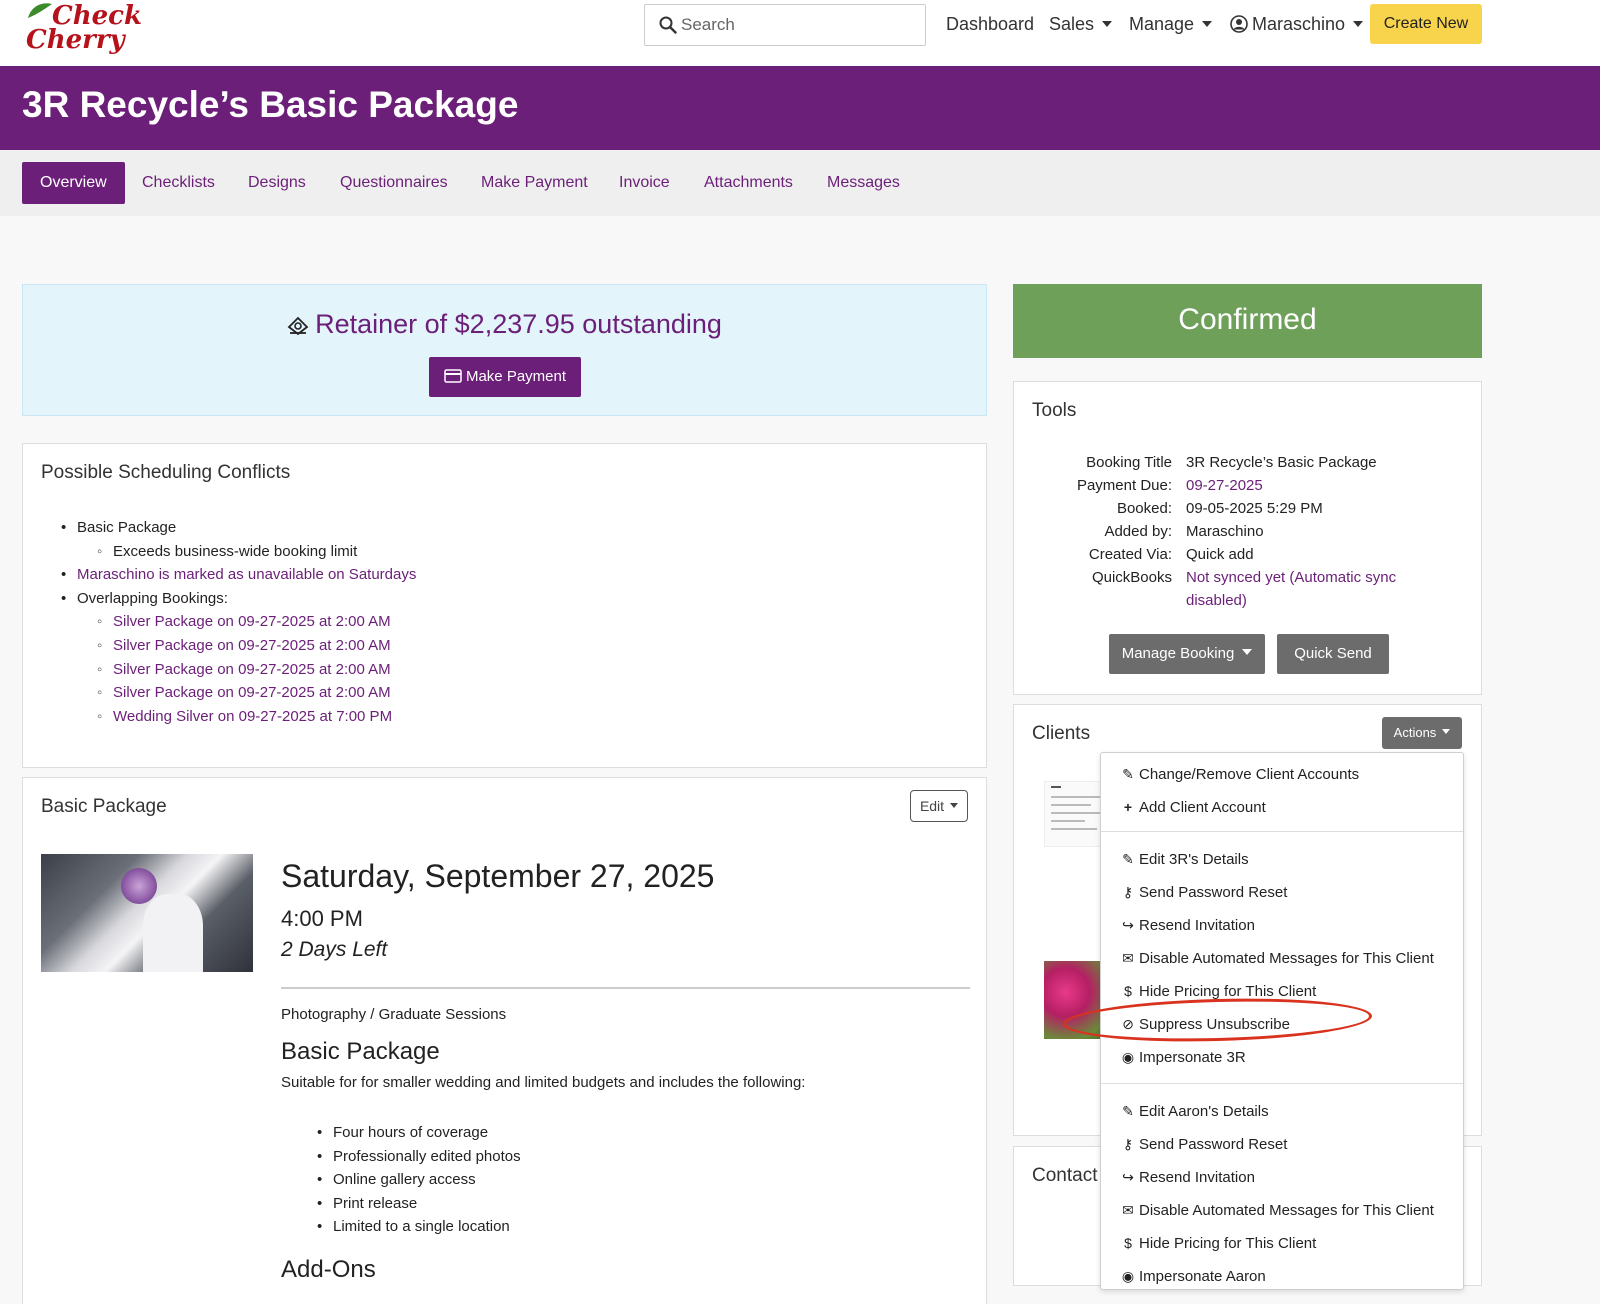 This screenshot has height=1304, width=1600. I want to click on logo-line2: Cherry, so click(75, 40).